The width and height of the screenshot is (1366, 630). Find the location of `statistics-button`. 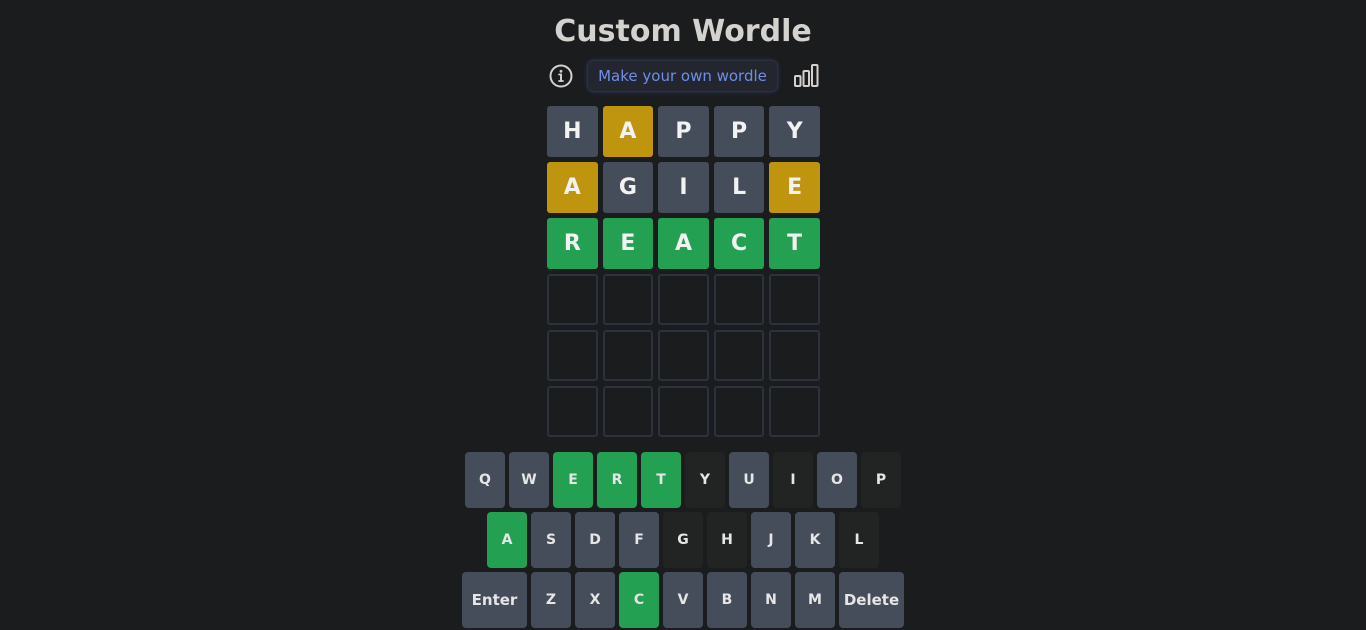

statistics-button is located at coordinates (806, 76).